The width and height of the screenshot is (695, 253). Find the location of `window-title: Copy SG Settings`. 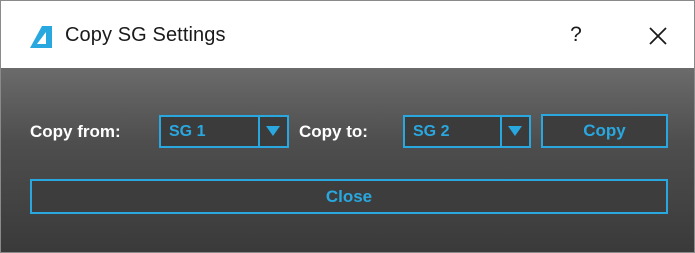

window-title: Copy SG Settings is located at coordinates (145, 35).